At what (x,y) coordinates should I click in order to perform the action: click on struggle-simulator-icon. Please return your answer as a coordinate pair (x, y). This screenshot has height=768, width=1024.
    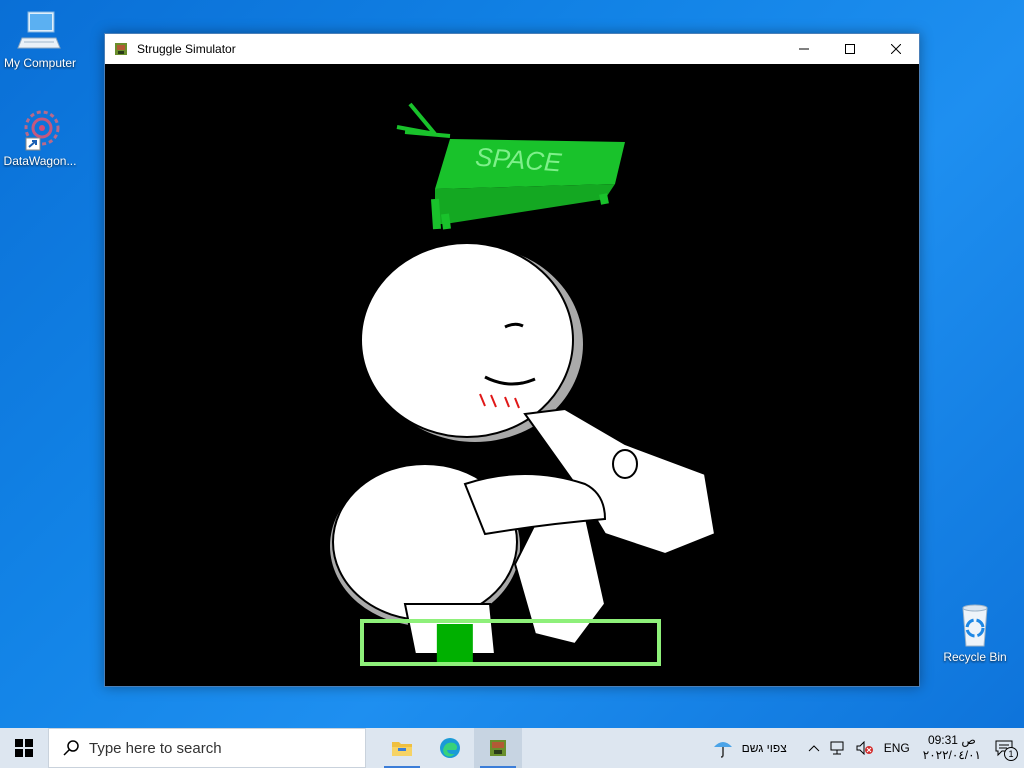
    Looking at the image, I should click on (498, 748).